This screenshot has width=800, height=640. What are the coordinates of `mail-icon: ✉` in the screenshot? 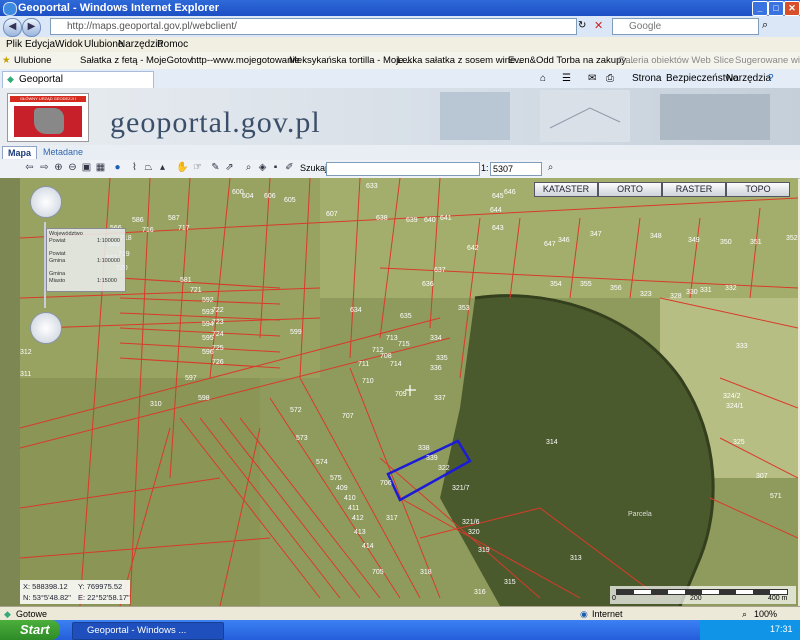 It's located at (592, 78).